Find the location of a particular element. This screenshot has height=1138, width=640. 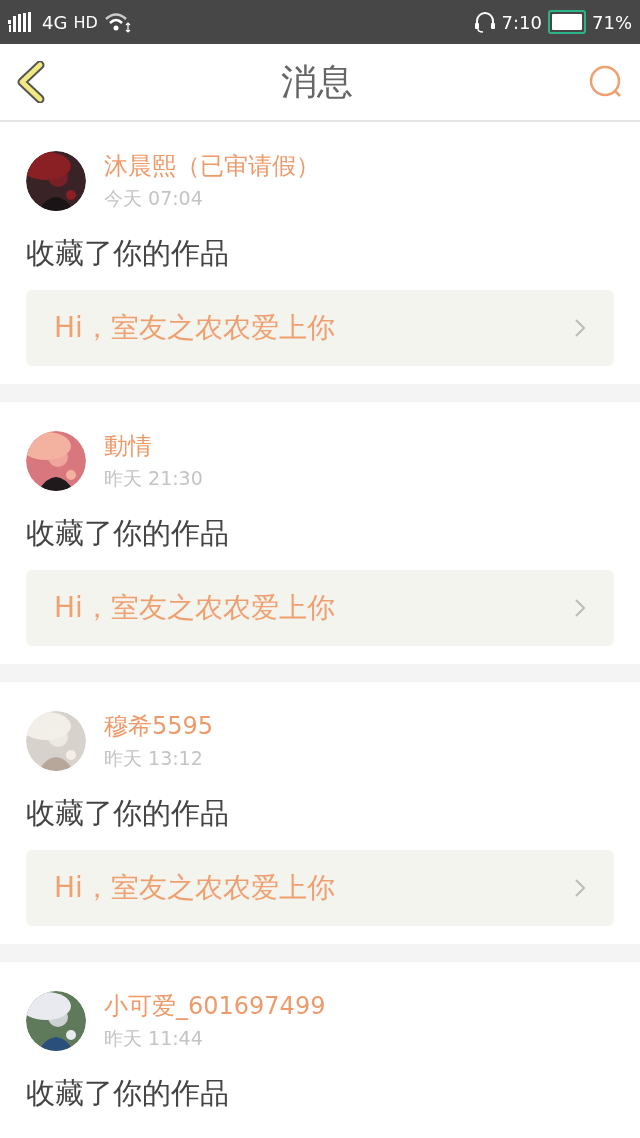

user-name: 動情 is located at coordinates (153, 446).